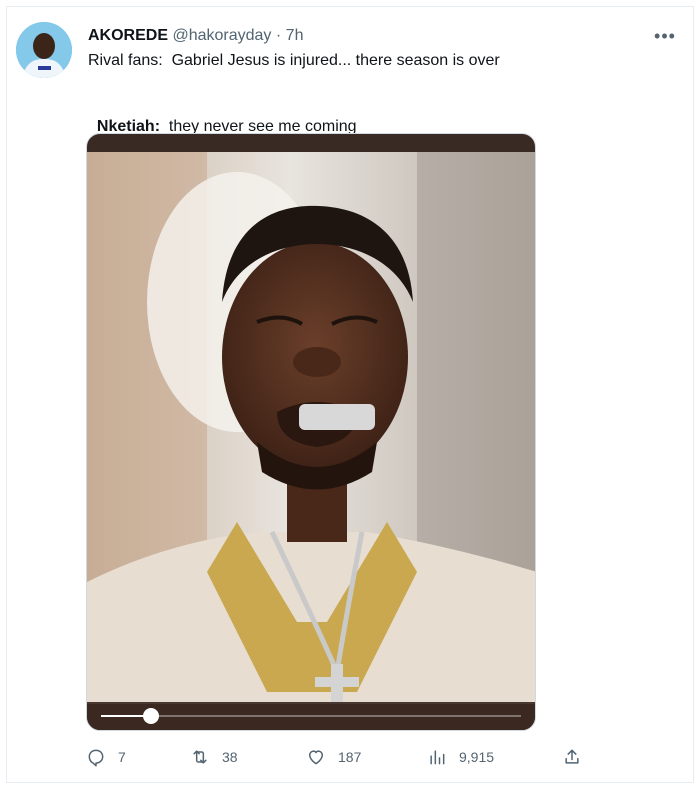  I want to click on reply-button: 7, so click(106, 757).